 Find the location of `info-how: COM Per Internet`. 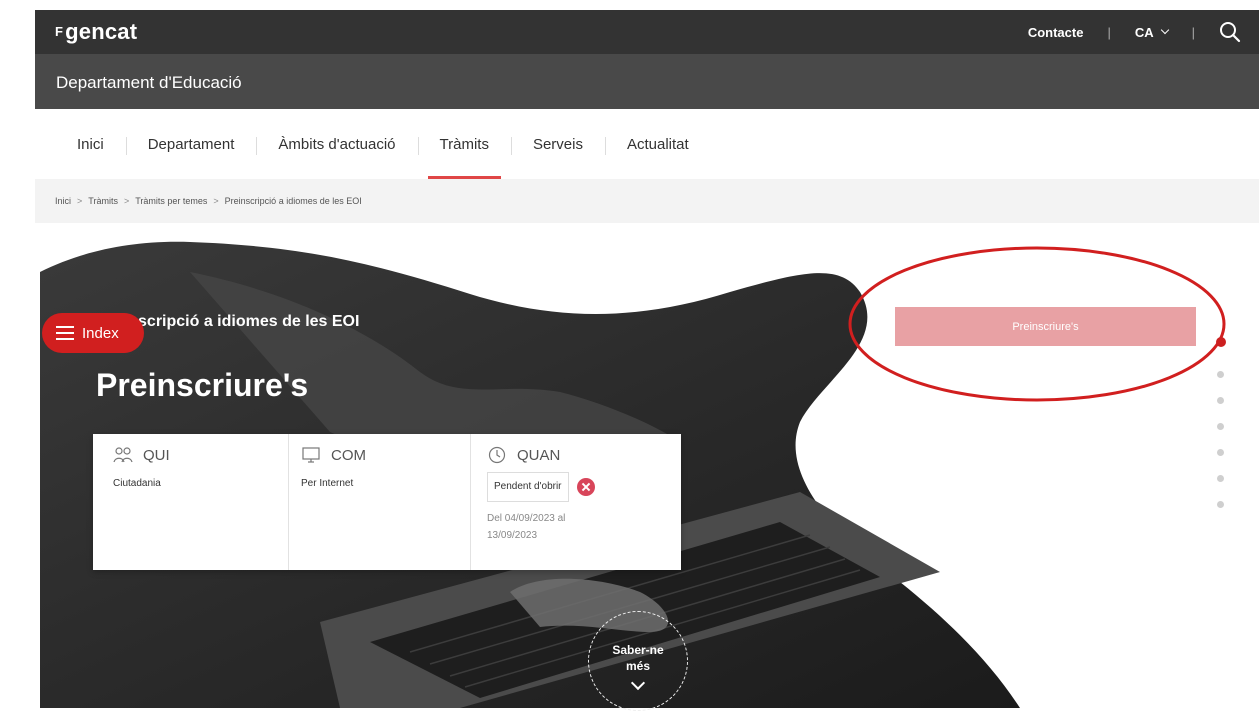

info-how: COM Per Internet is located at coordinates (379, 502).